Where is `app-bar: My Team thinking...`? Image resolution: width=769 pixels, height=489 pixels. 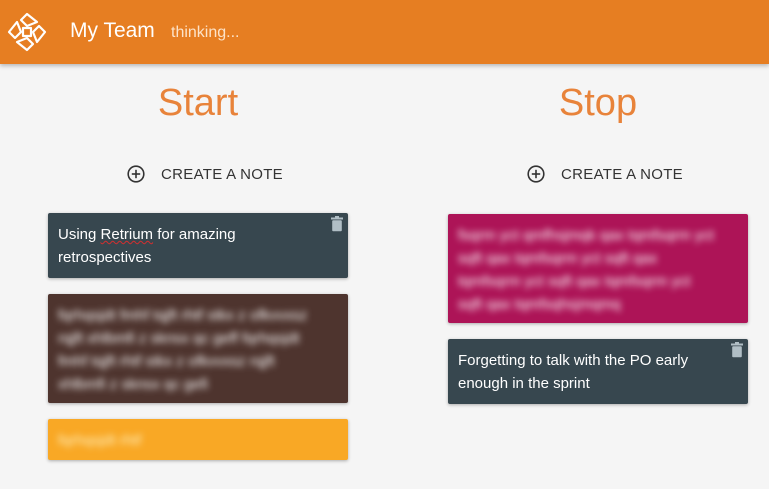
app-bar: My Team thinking... is located at coordinates (384, 32).